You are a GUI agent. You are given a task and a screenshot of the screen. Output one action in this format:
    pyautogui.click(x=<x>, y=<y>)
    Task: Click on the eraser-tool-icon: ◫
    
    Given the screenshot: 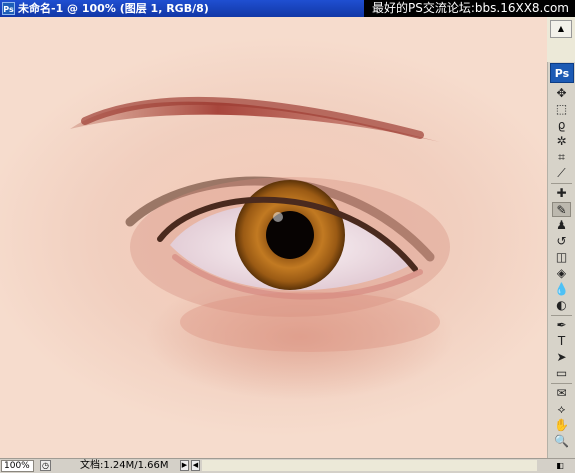 What is the action you would take?
    pyautogui.click(x=561, y=257)
    